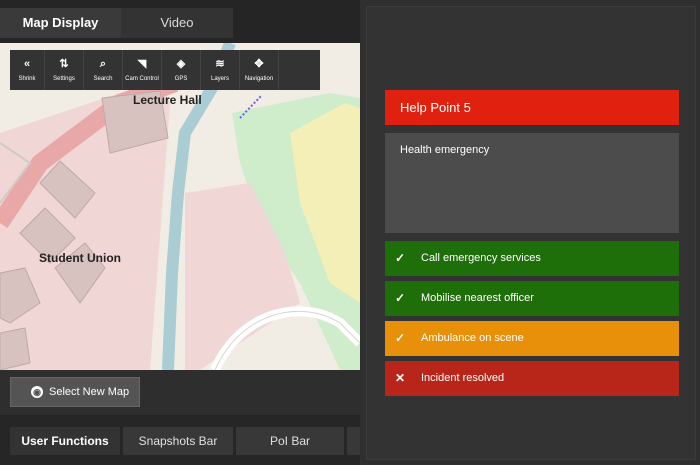 The height and width of the screenshot is (465, 700). Describe the element at coordinates (89, 392) in the screenshot. I see `select-new-map-label: Select New Map` at that location.